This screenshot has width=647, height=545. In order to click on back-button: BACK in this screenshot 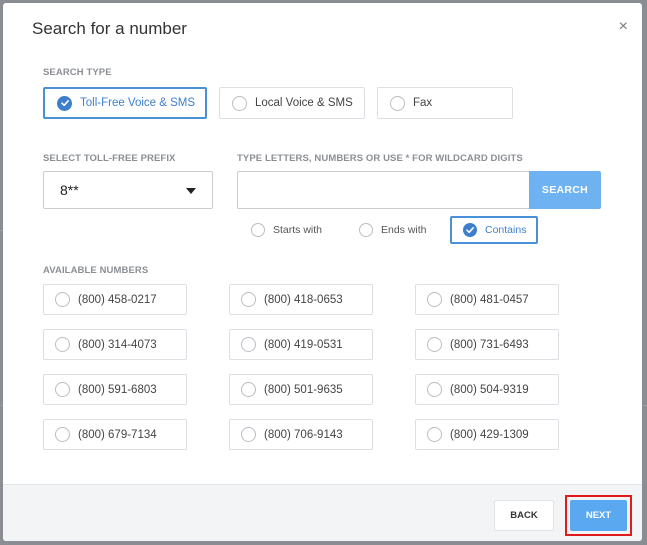, I will do `click(524, 515)`.